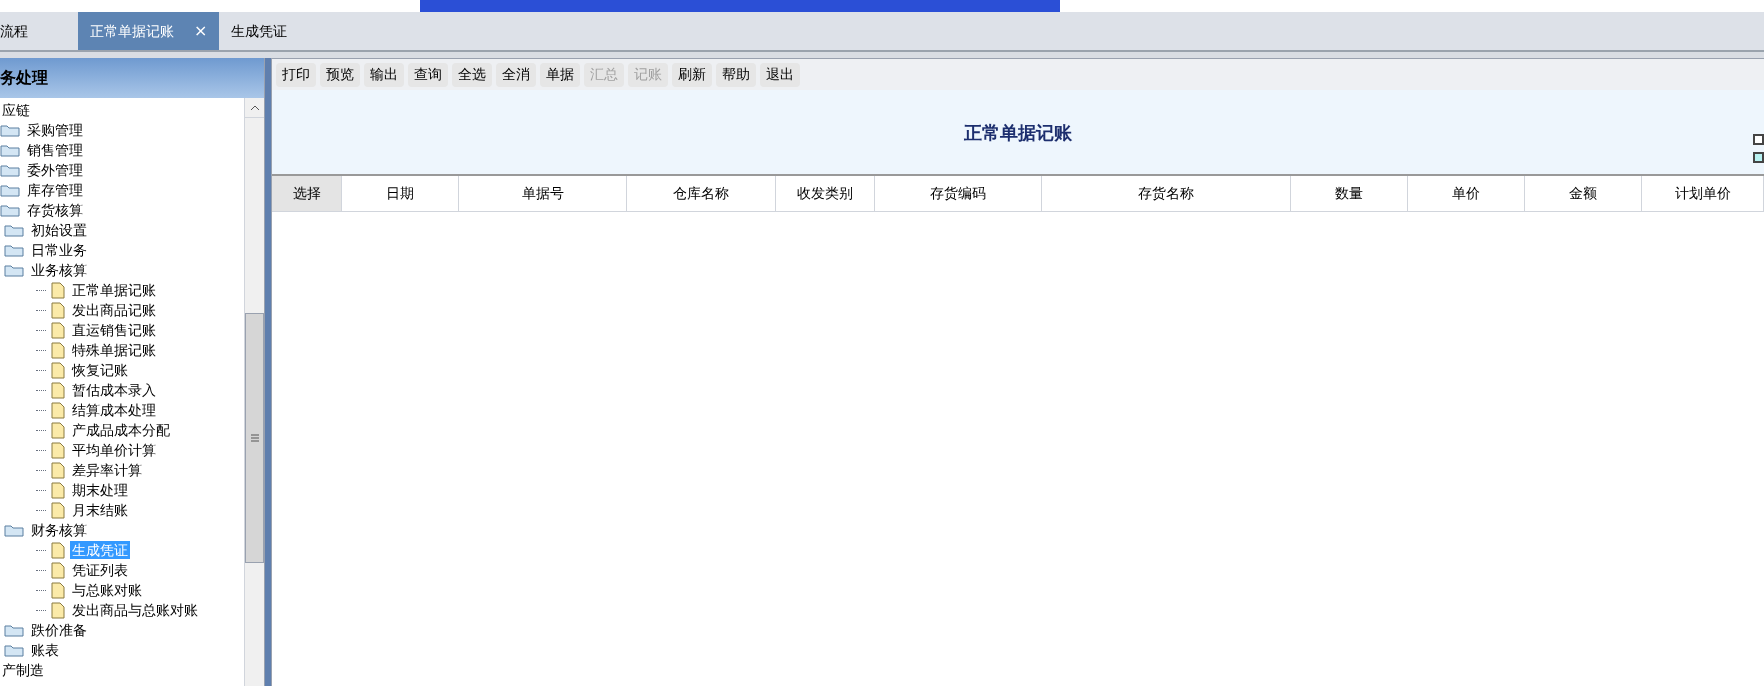  What do you see at coordinates (780, 74) in the screenshot?
I see `toolbar-button: 退出` at bounding box center [780, 74].